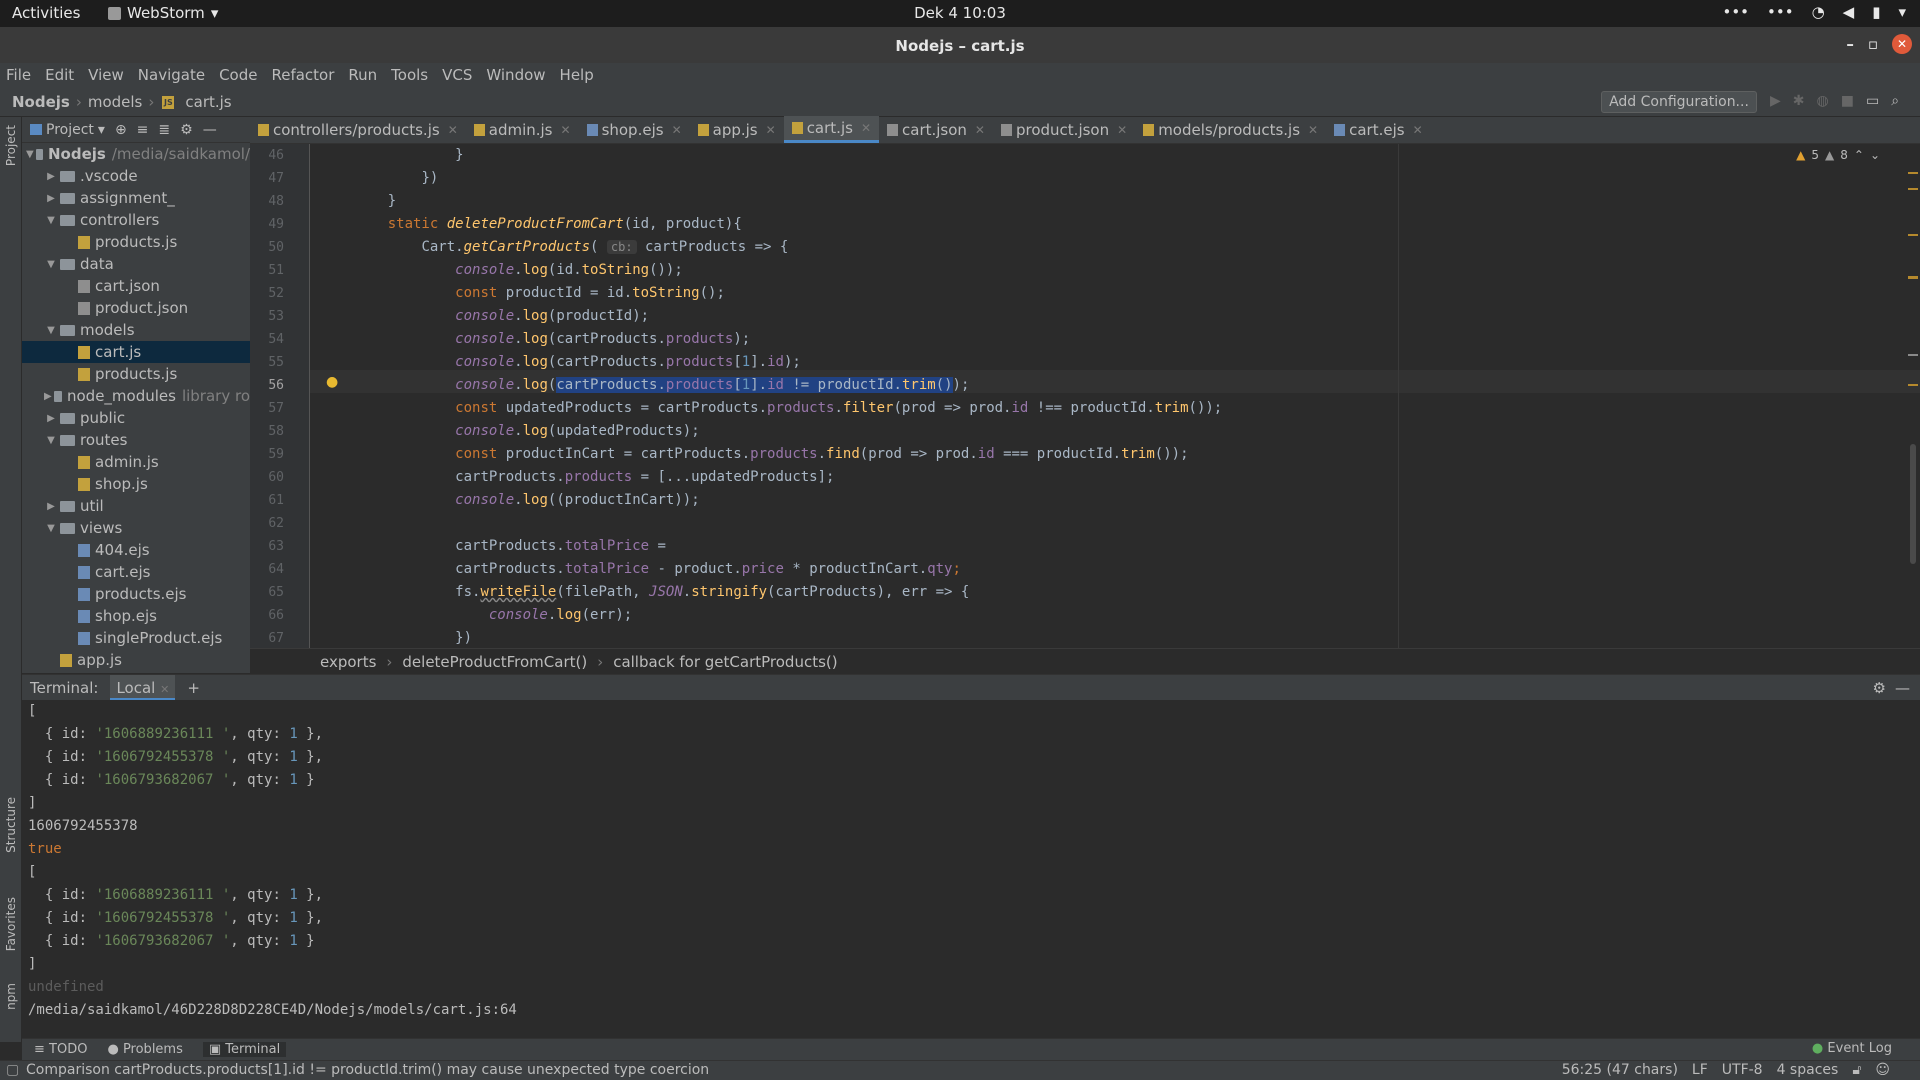  I want to click on tree-item: ▼ Nodejs/media/saidkamol/, so click(136, 154).